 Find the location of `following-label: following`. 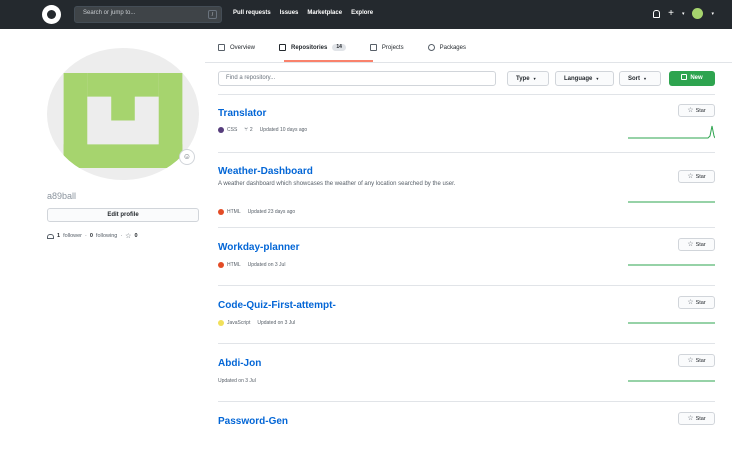

following-label: following is located at coordinates (106, 236).